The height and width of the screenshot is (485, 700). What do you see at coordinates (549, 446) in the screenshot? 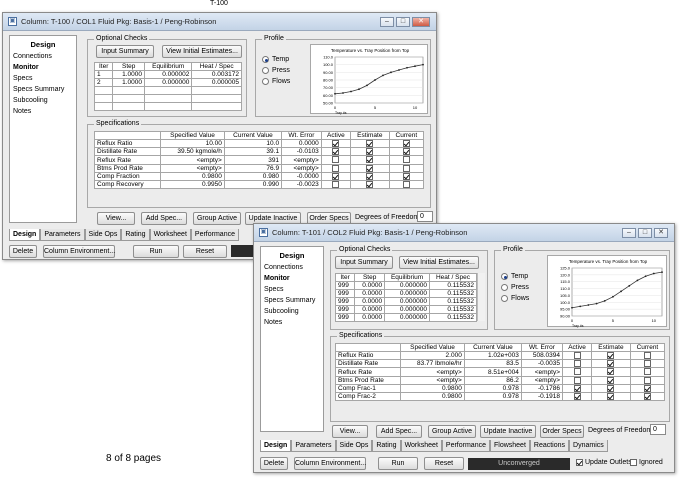
I see `tab-reactions: Reactions` at bounding box center [549, 446].